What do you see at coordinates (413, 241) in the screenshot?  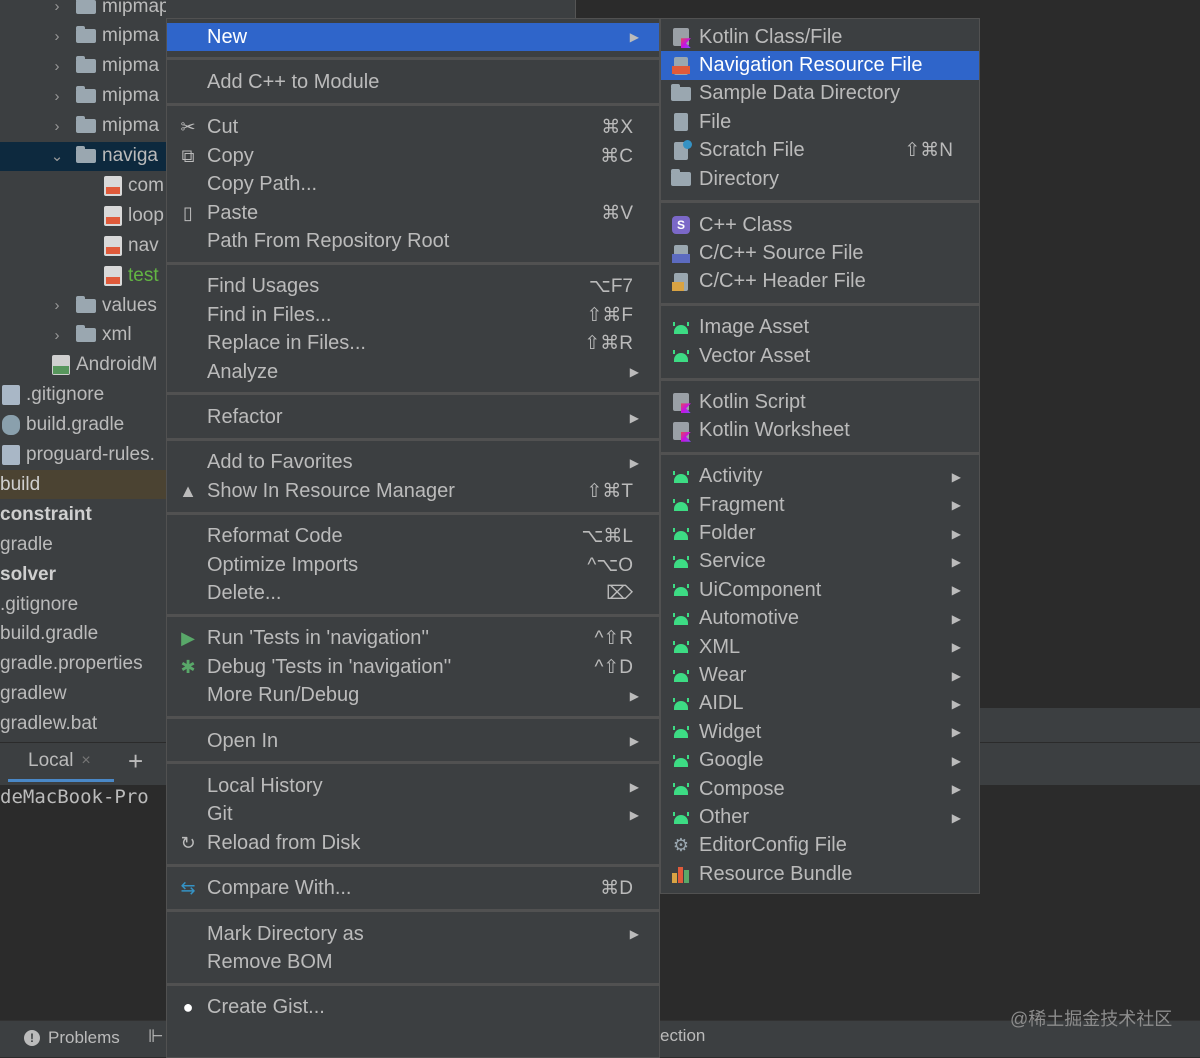 I see `menu-item-path-from-repository-root: Path From Repository Root` at bounding box center [413, 241].